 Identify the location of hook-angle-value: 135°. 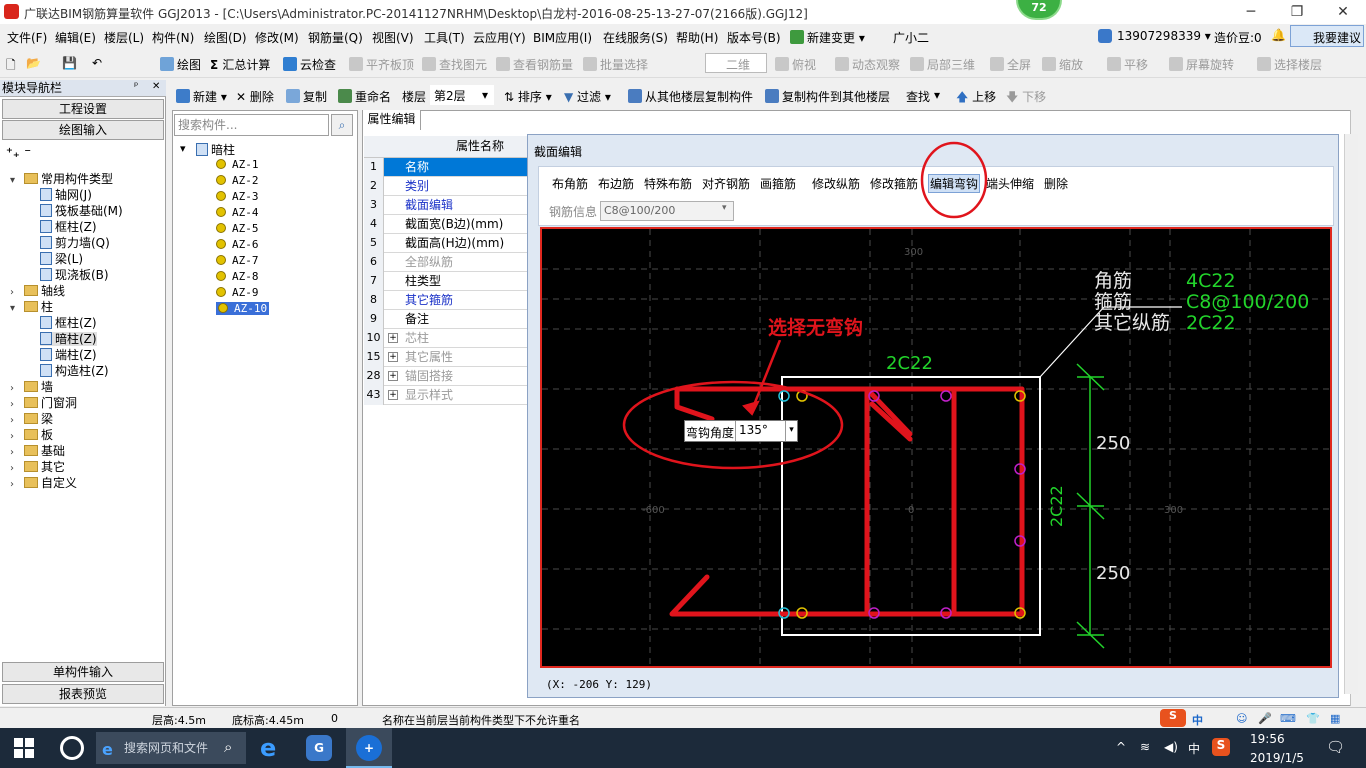
(760, 431).